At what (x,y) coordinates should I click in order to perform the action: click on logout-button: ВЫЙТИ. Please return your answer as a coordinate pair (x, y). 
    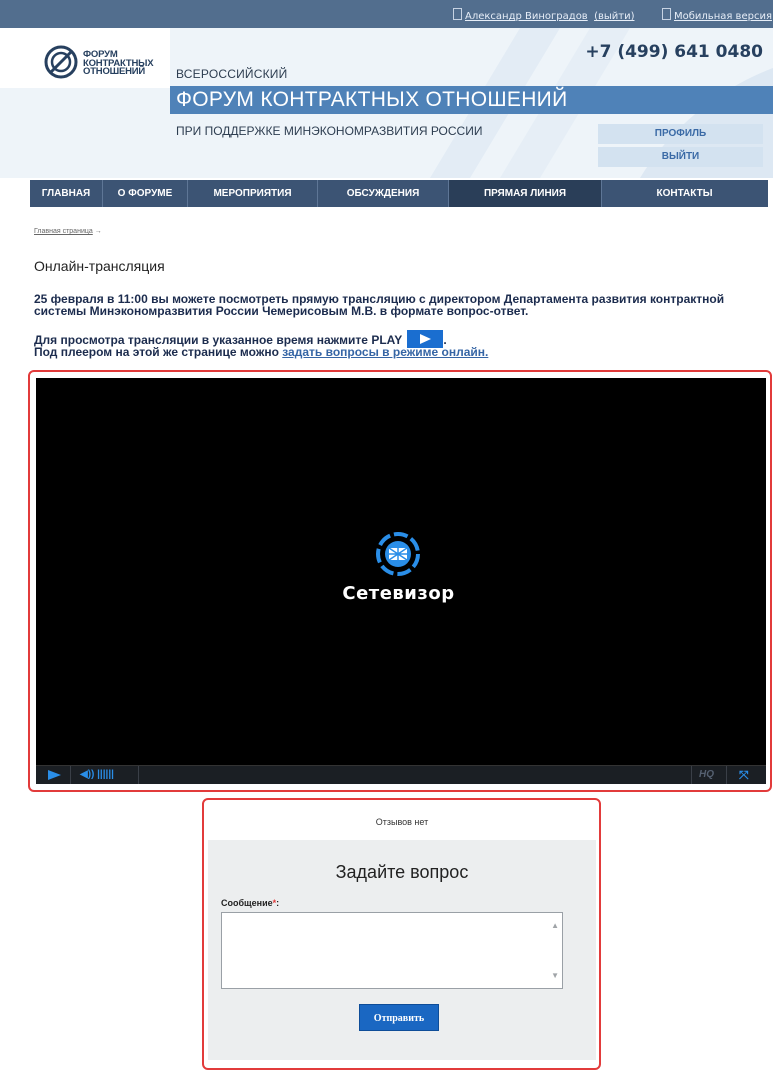
    Looking at the image, I should click on (680, 157).